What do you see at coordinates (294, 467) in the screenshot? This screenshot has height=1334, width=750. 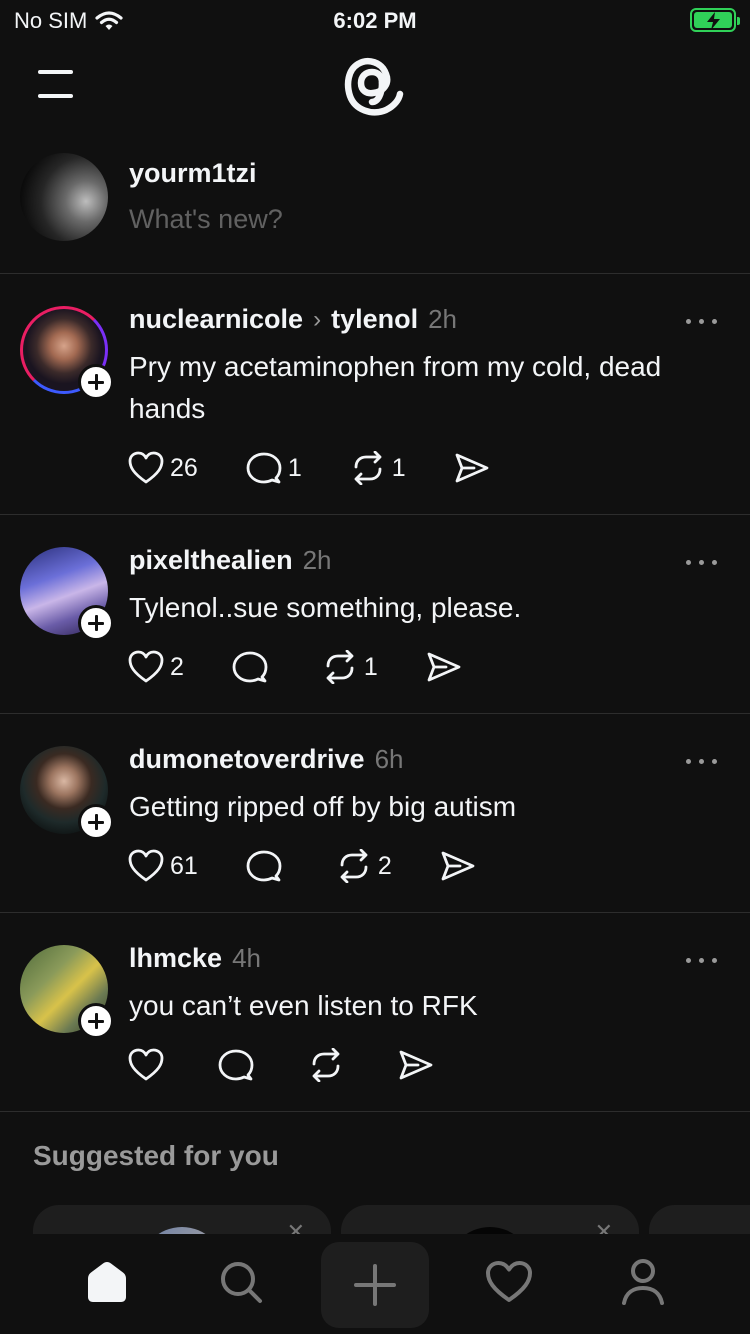 I see `comment-count: 1` at bounding box center [294, 467].